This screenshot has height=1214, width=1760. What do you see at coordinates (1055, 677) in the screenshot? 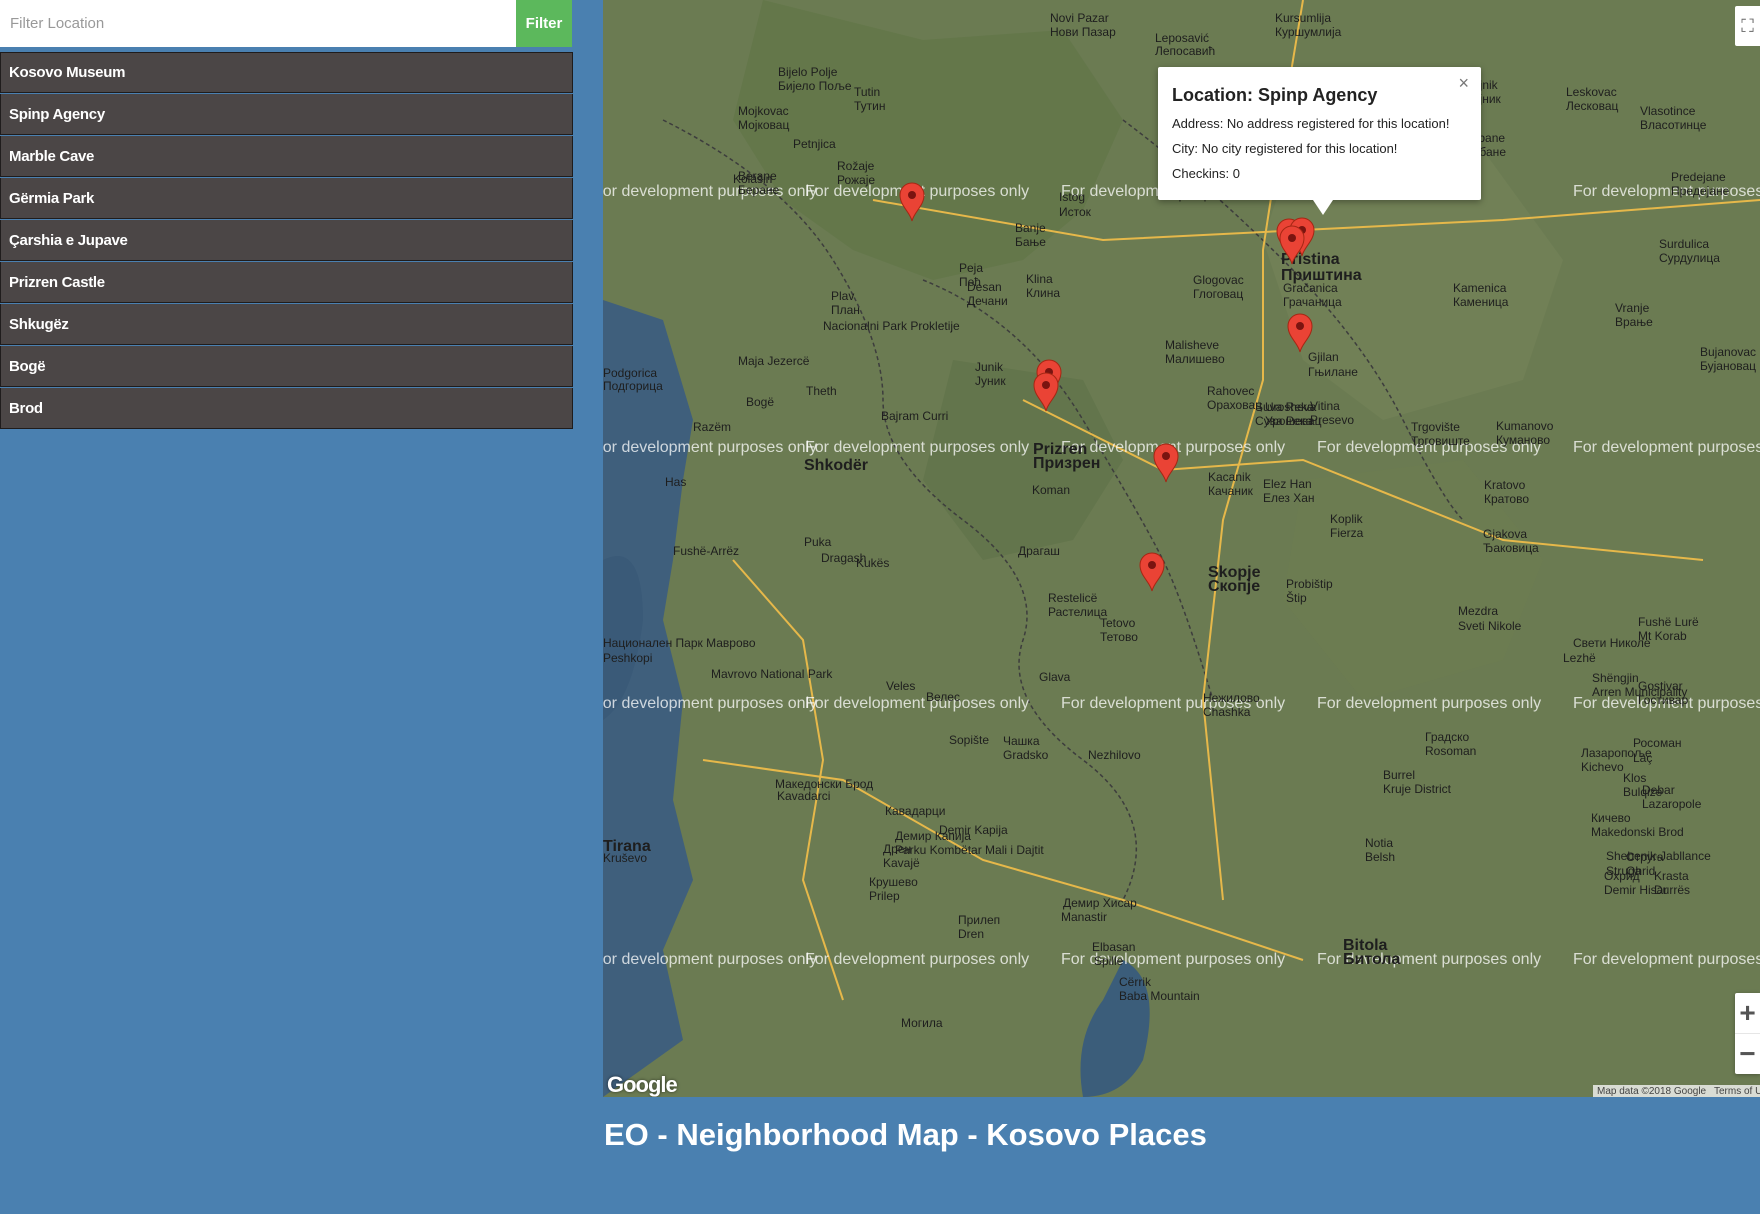
I see `place-label: Glava` at bounding box center [1055, 677].